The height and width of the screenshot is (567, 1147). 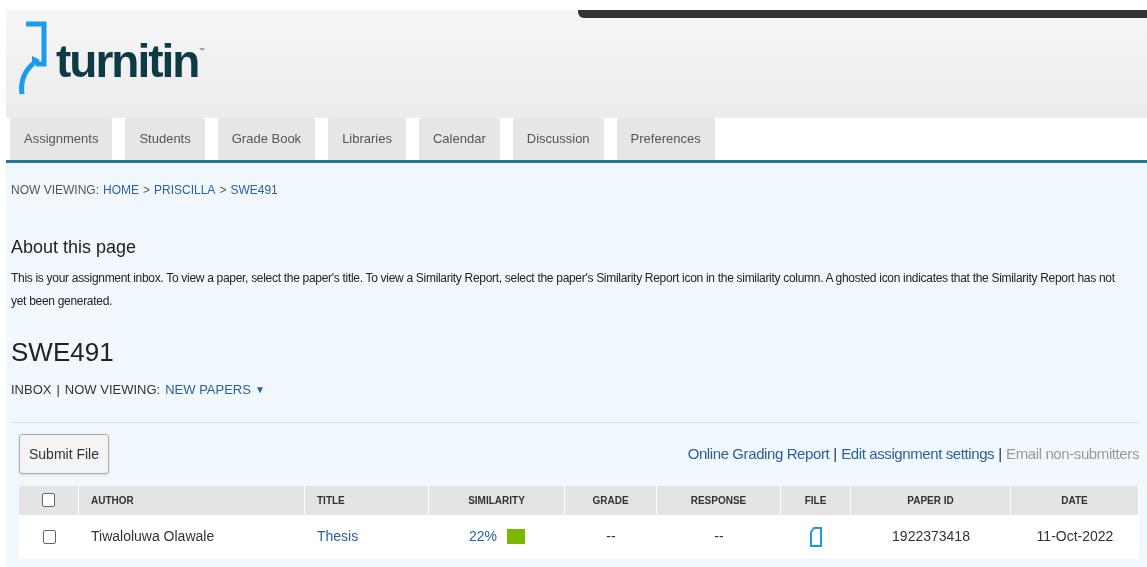 I want to click on column-header: SIMILARITY, so click(x=496, y=500).